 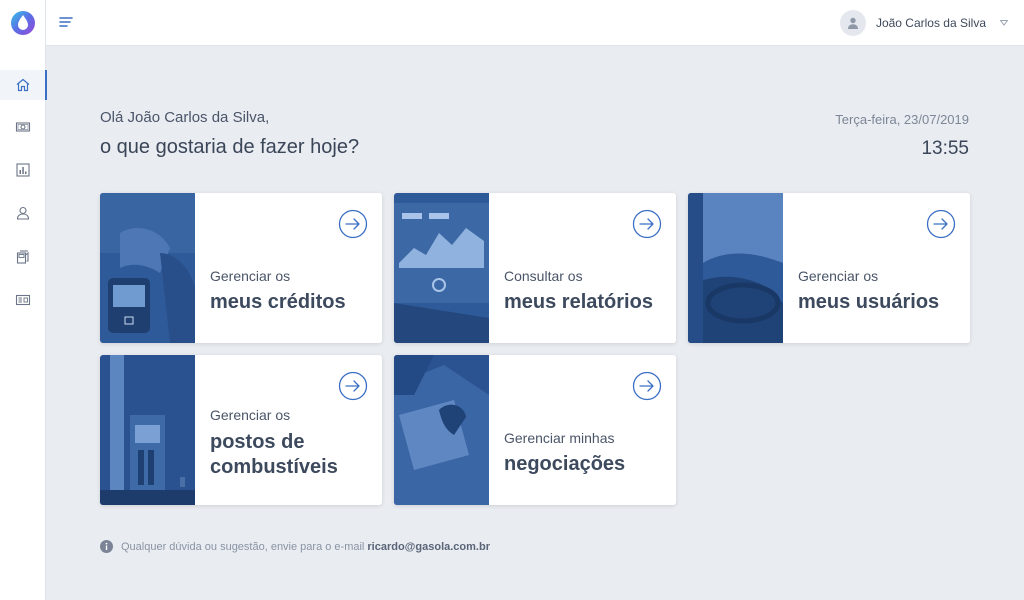 What do you see at coordinates (66, 23) in the screenshot?
I see `menu-toggle-icon` at bounding box center [66, 23].